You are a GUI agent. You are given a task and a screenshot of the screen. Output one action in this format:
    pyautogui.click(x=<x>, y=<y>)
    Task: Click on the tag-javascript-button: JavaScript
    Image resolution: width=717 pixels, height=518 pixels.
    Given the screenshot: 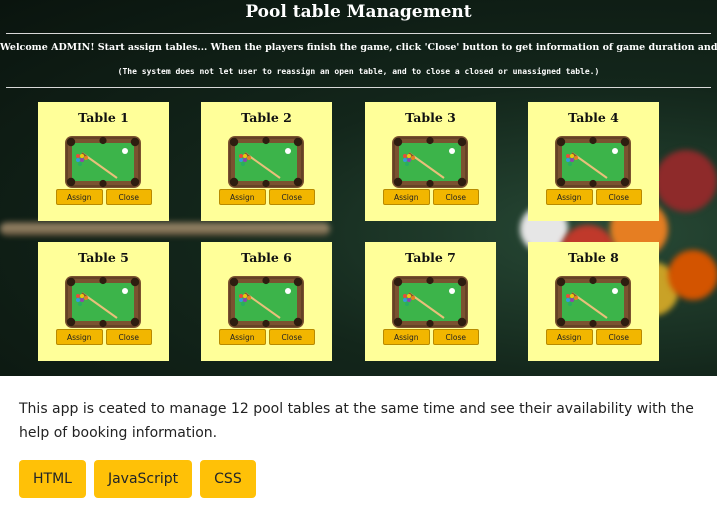 What is the action you would take?
    pyautogui.click(x=143, y=479)
    